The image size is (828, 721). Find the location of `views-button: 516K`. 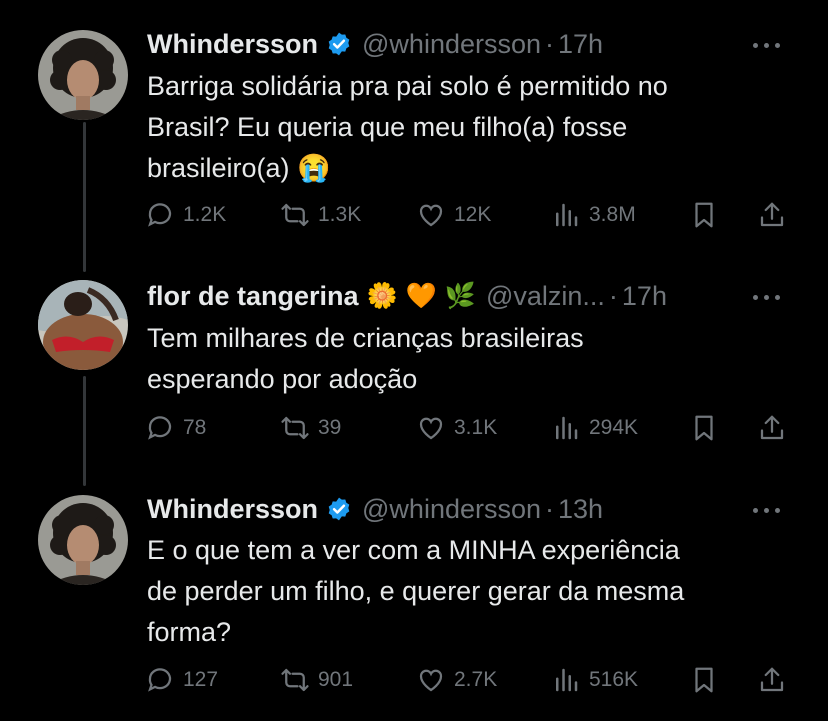

views-button: 516K is located at coordinates (594, 680).